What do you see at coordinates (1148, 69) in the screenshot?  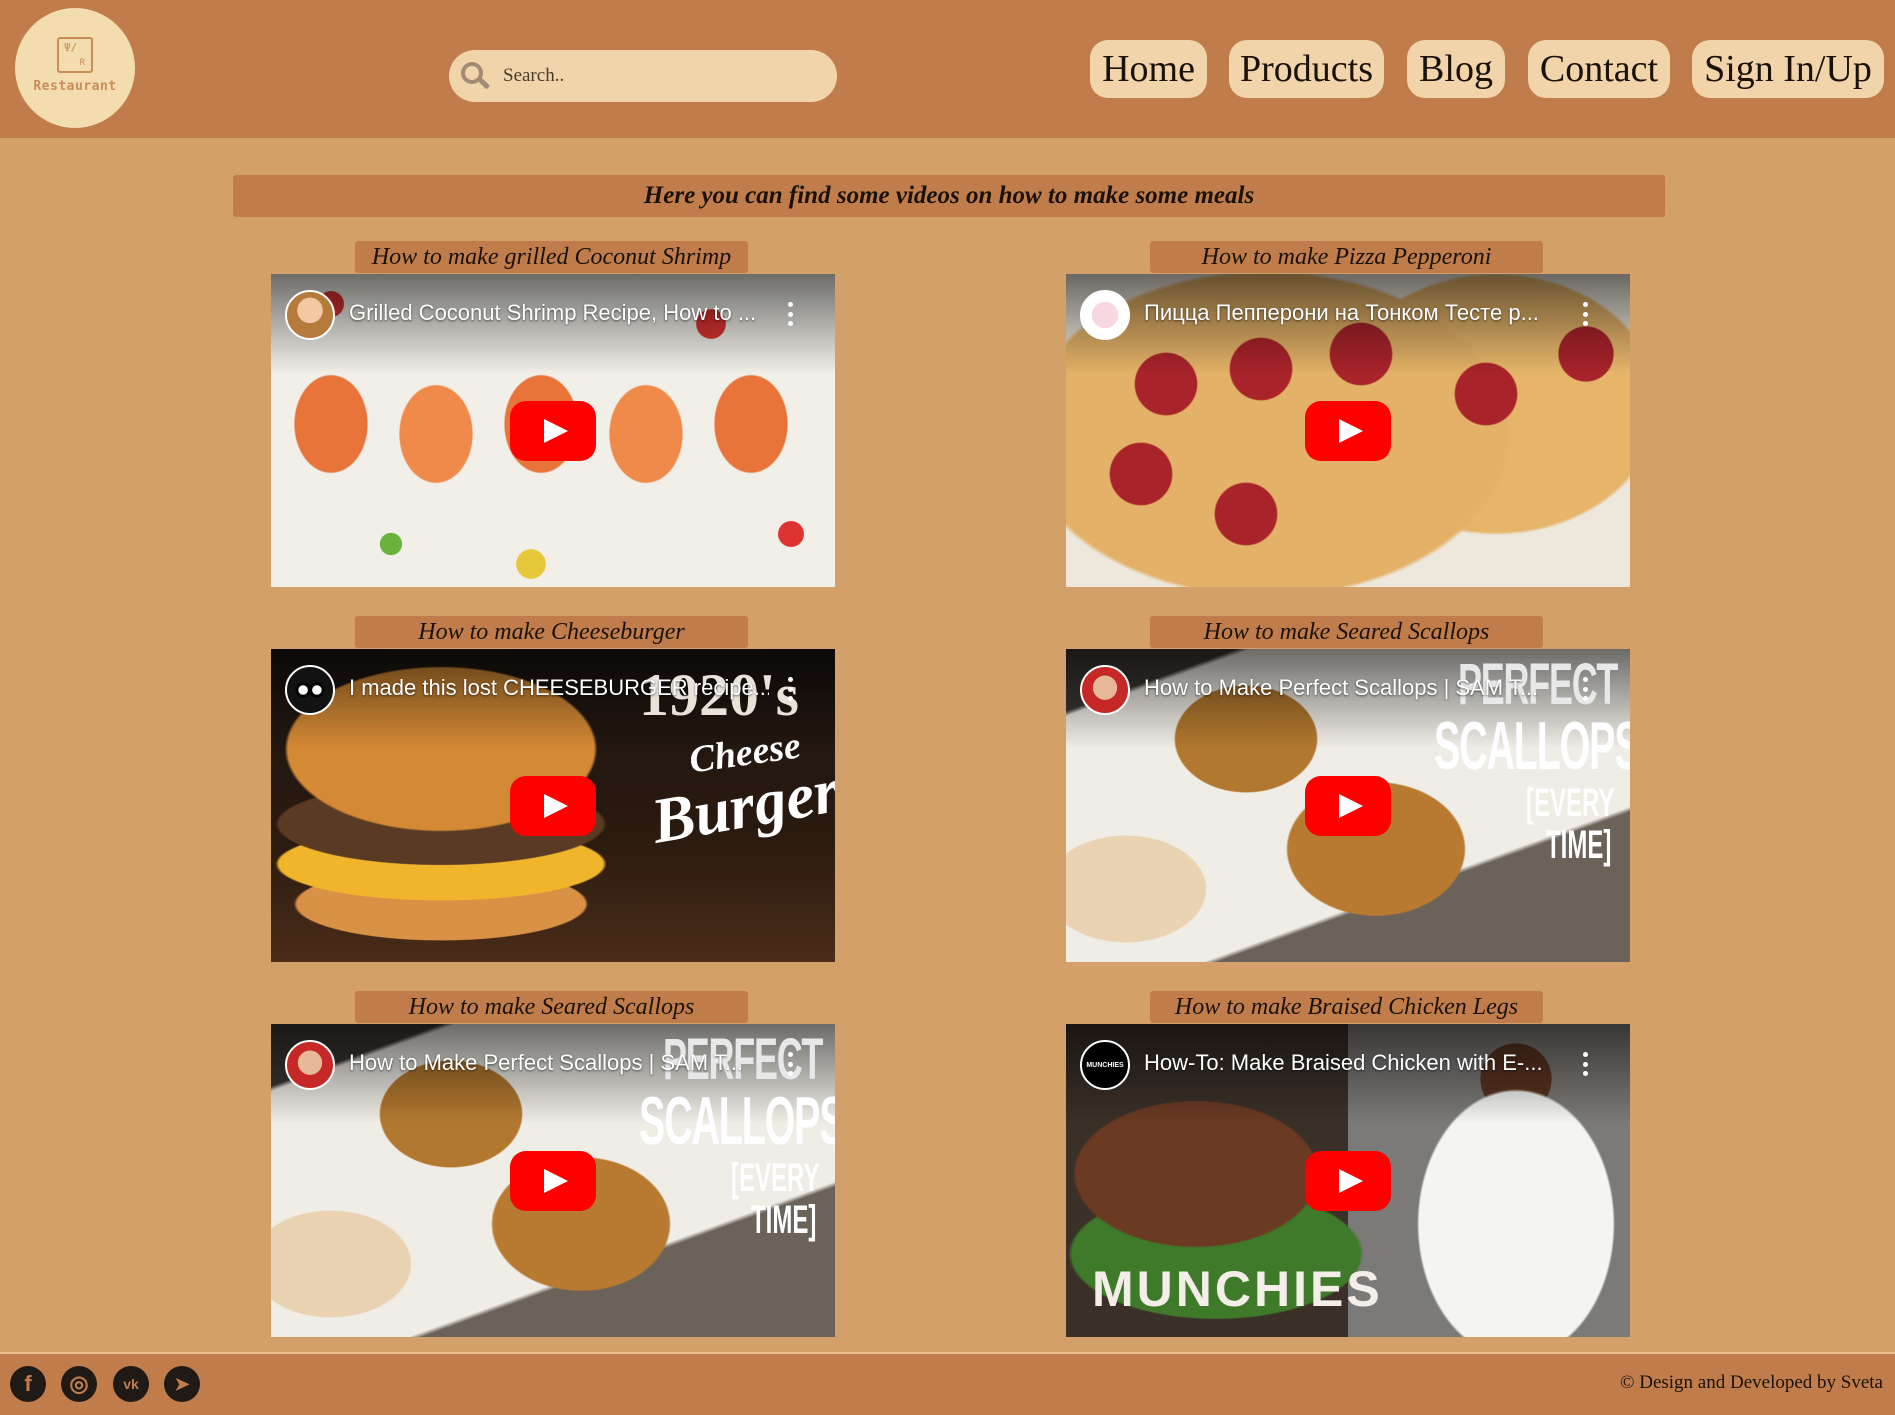 I see `nav-home-button: Home` at bounding box center [1148, 69].